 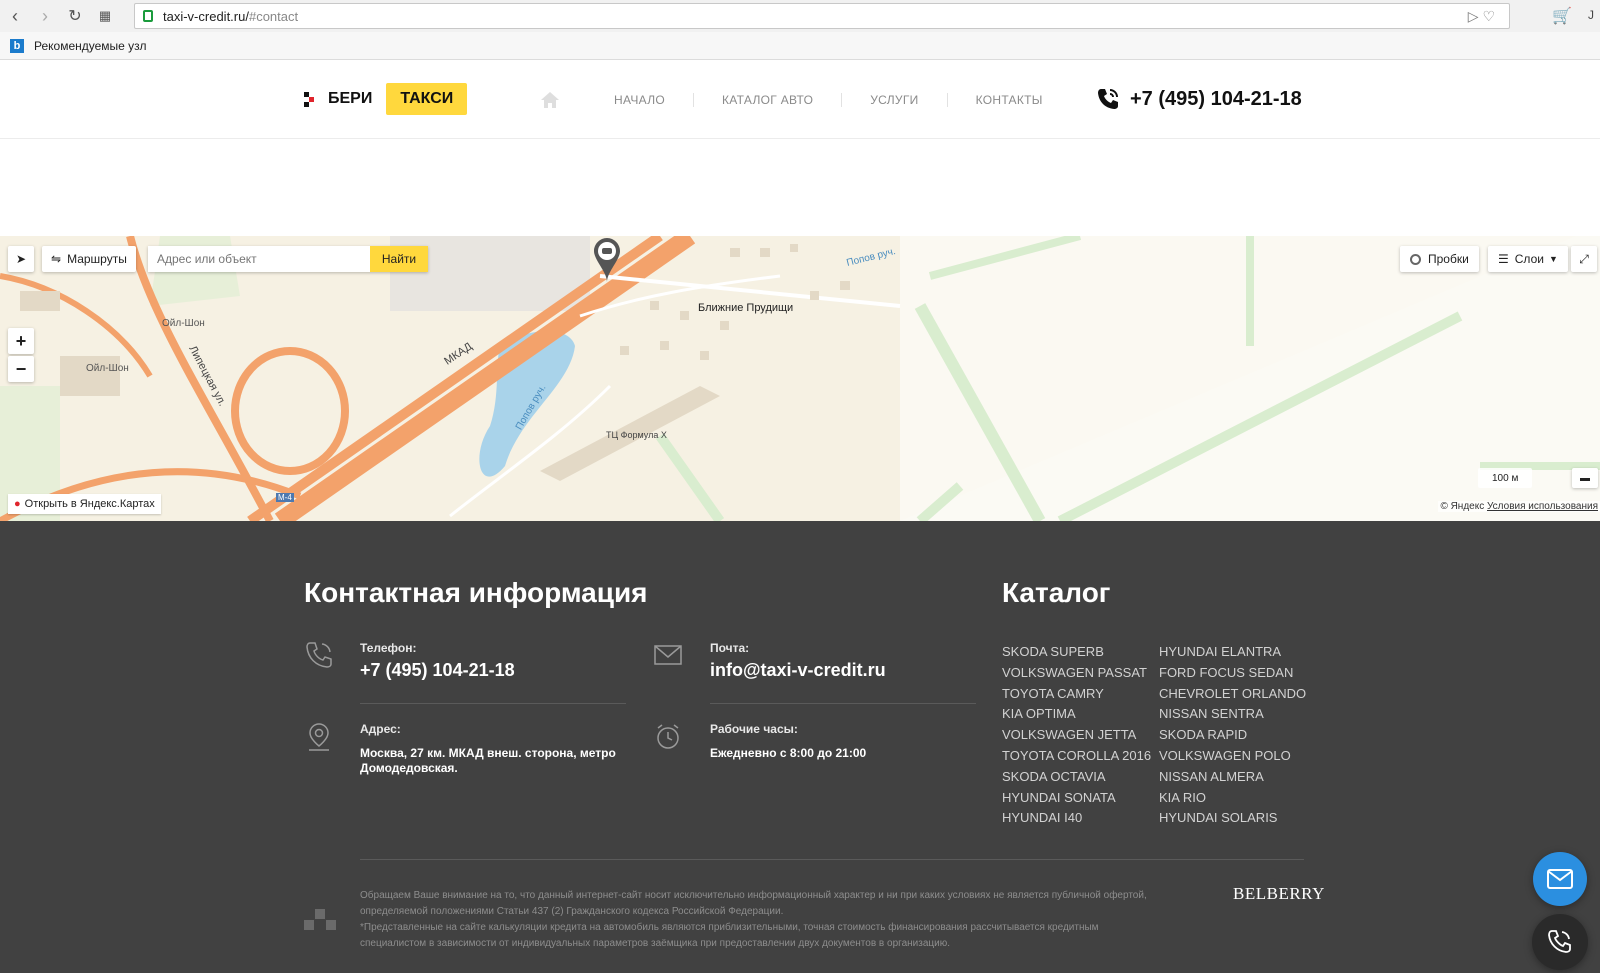 I want to click on geolocation-icon: ➤, so click(x=21, y=259).